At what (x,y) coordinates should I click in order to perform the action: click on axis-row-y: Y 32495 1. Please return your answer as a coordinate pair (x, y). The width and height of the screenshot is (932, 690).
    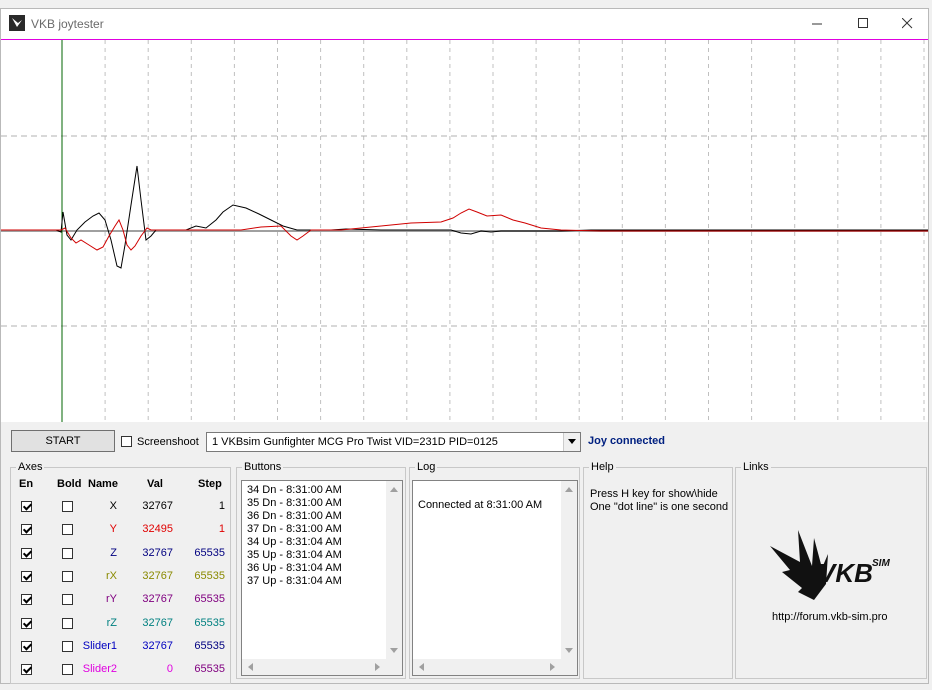
    Looking at the image, I should click on (121, 530).